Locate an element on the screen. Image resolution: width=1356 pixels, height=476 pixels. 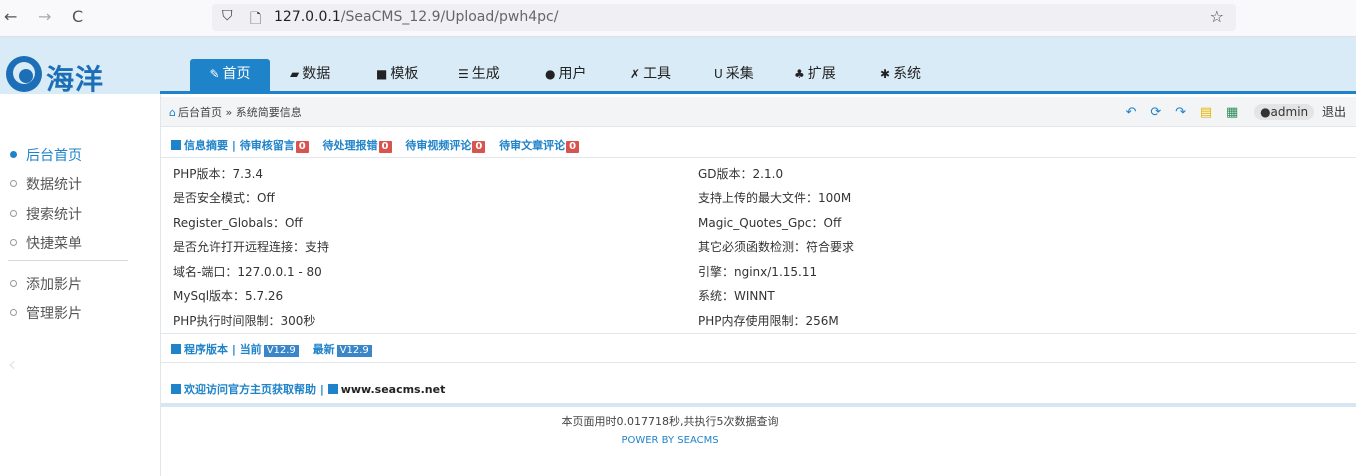
tab-label: 用户 is located at coordinates (572, 74).